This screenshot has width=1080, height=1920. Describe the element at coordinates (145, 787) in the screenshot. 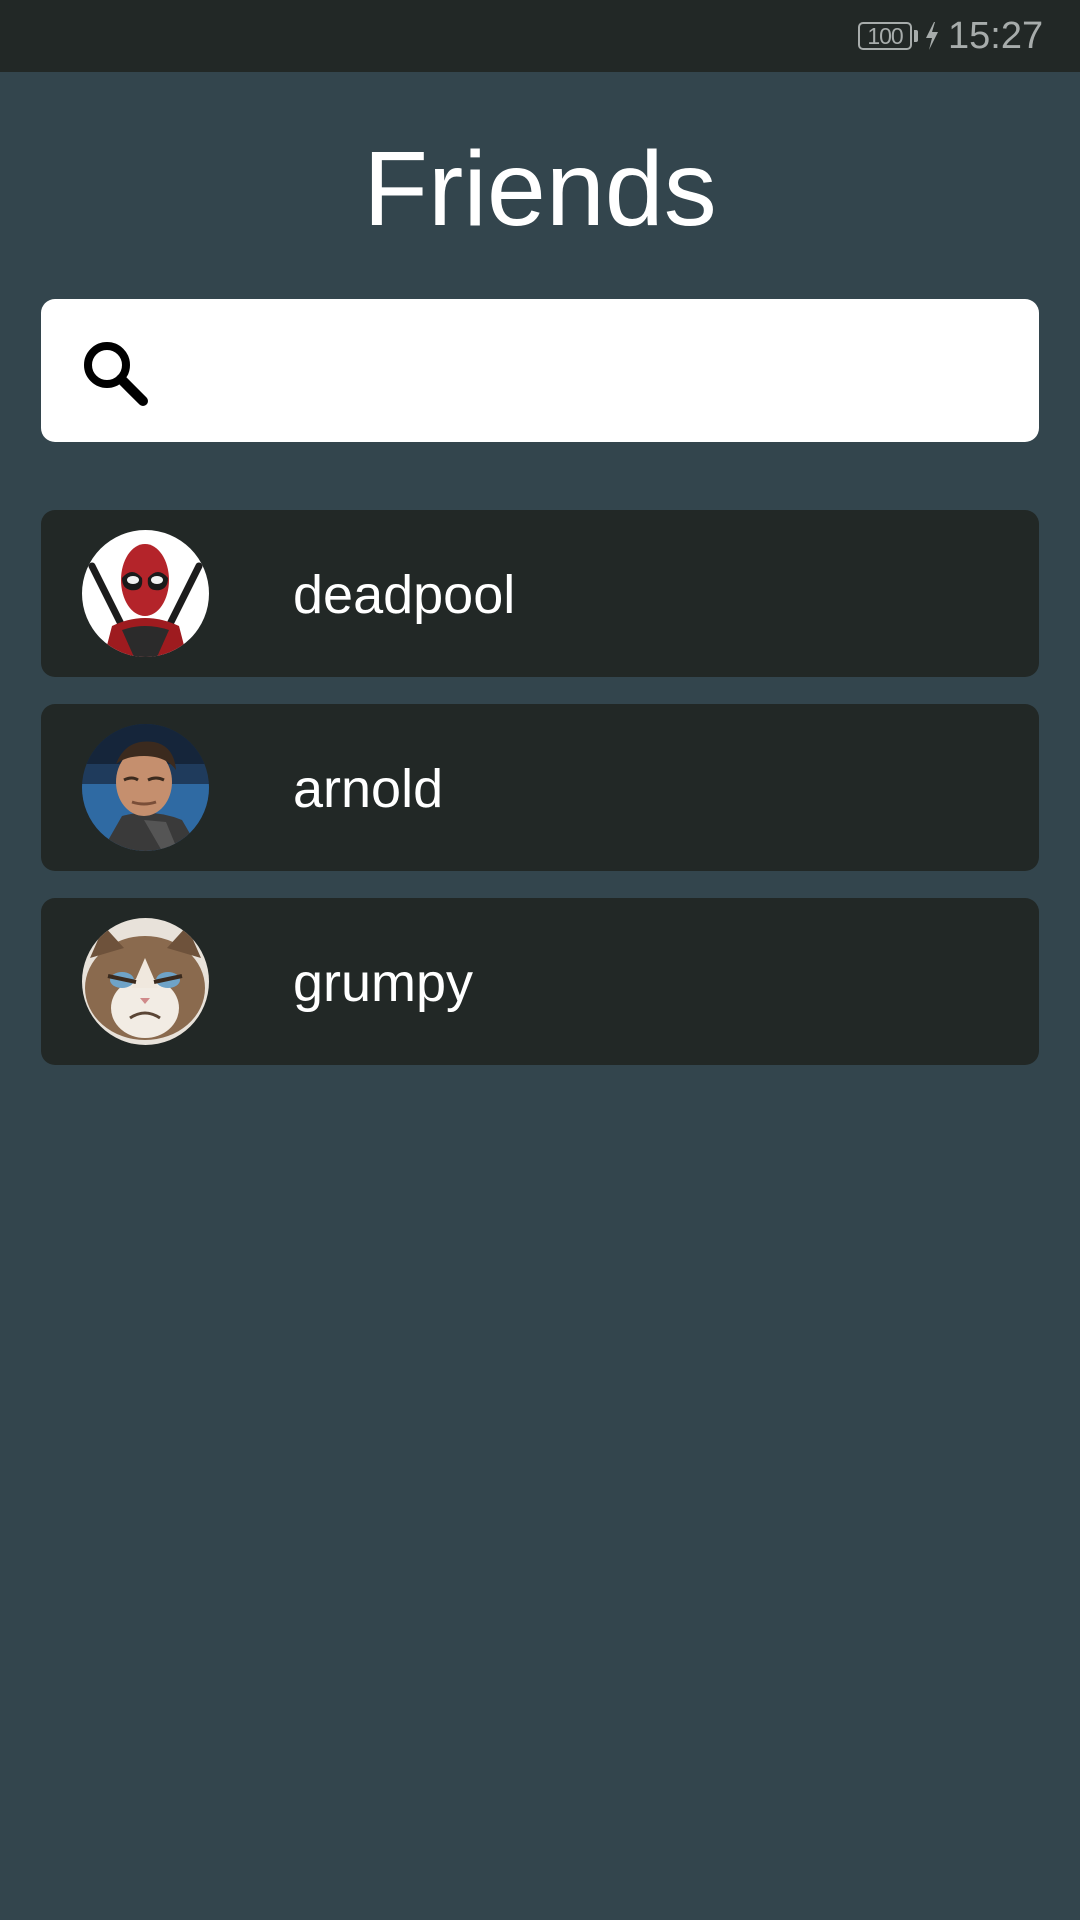

I see `arnold-avatar` at that location.